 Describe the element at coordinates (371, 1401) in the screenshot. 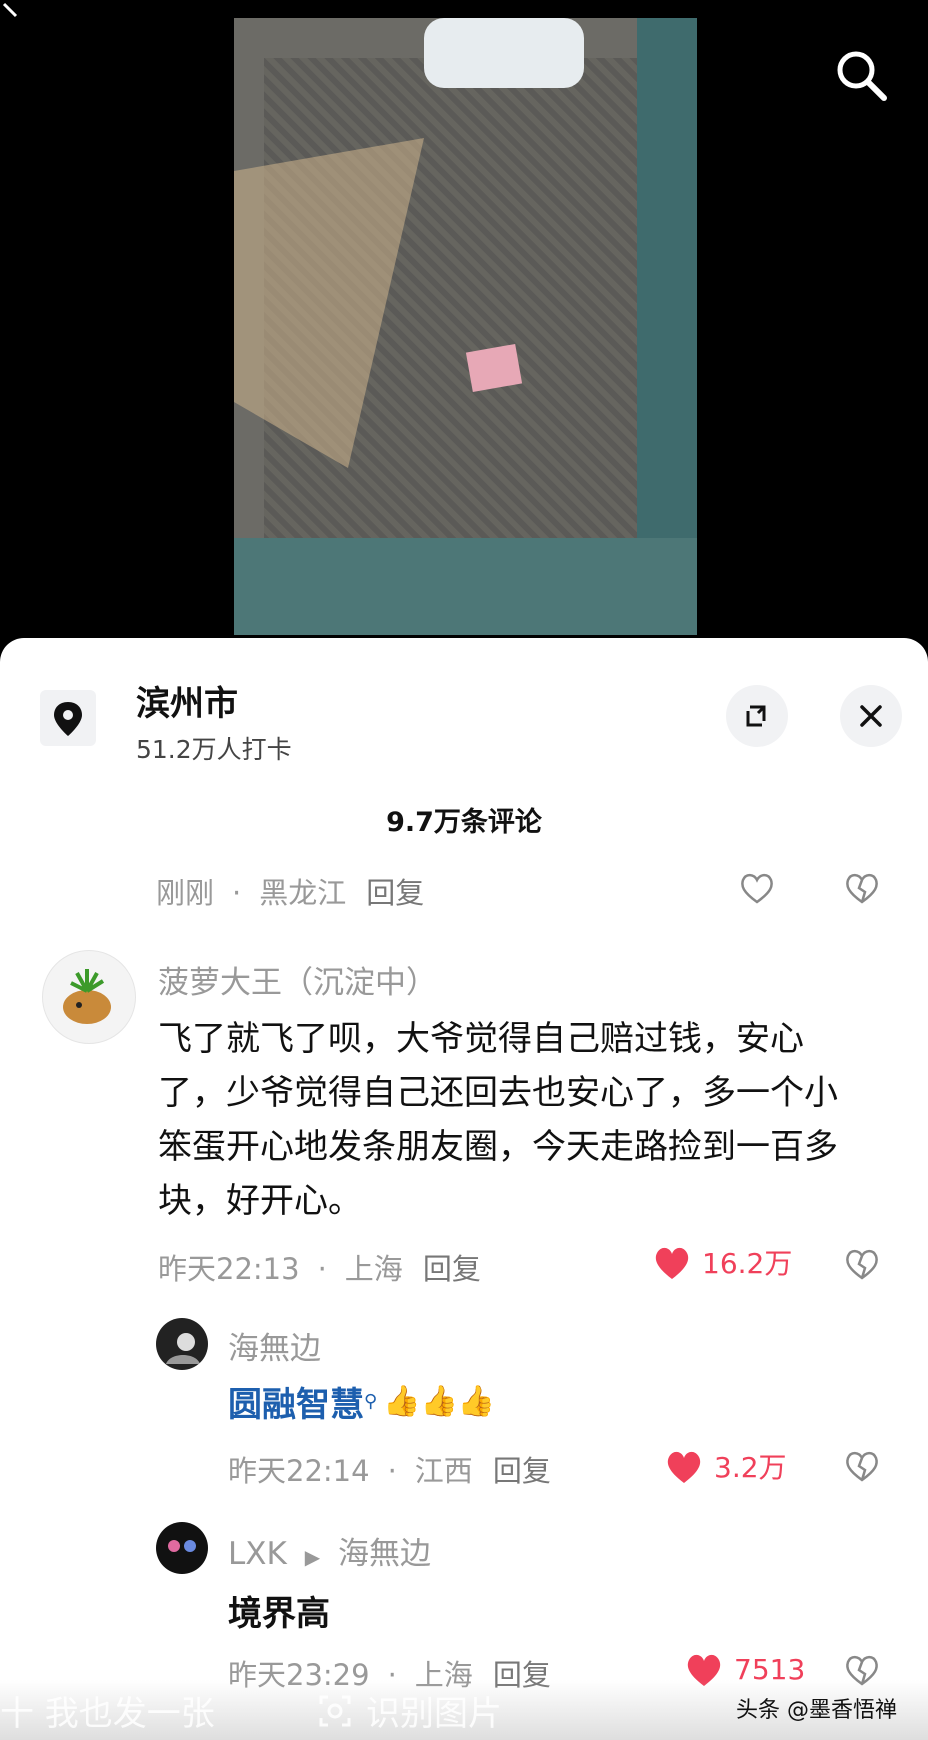

I see `search-mini-icon: ⚲` at that location.